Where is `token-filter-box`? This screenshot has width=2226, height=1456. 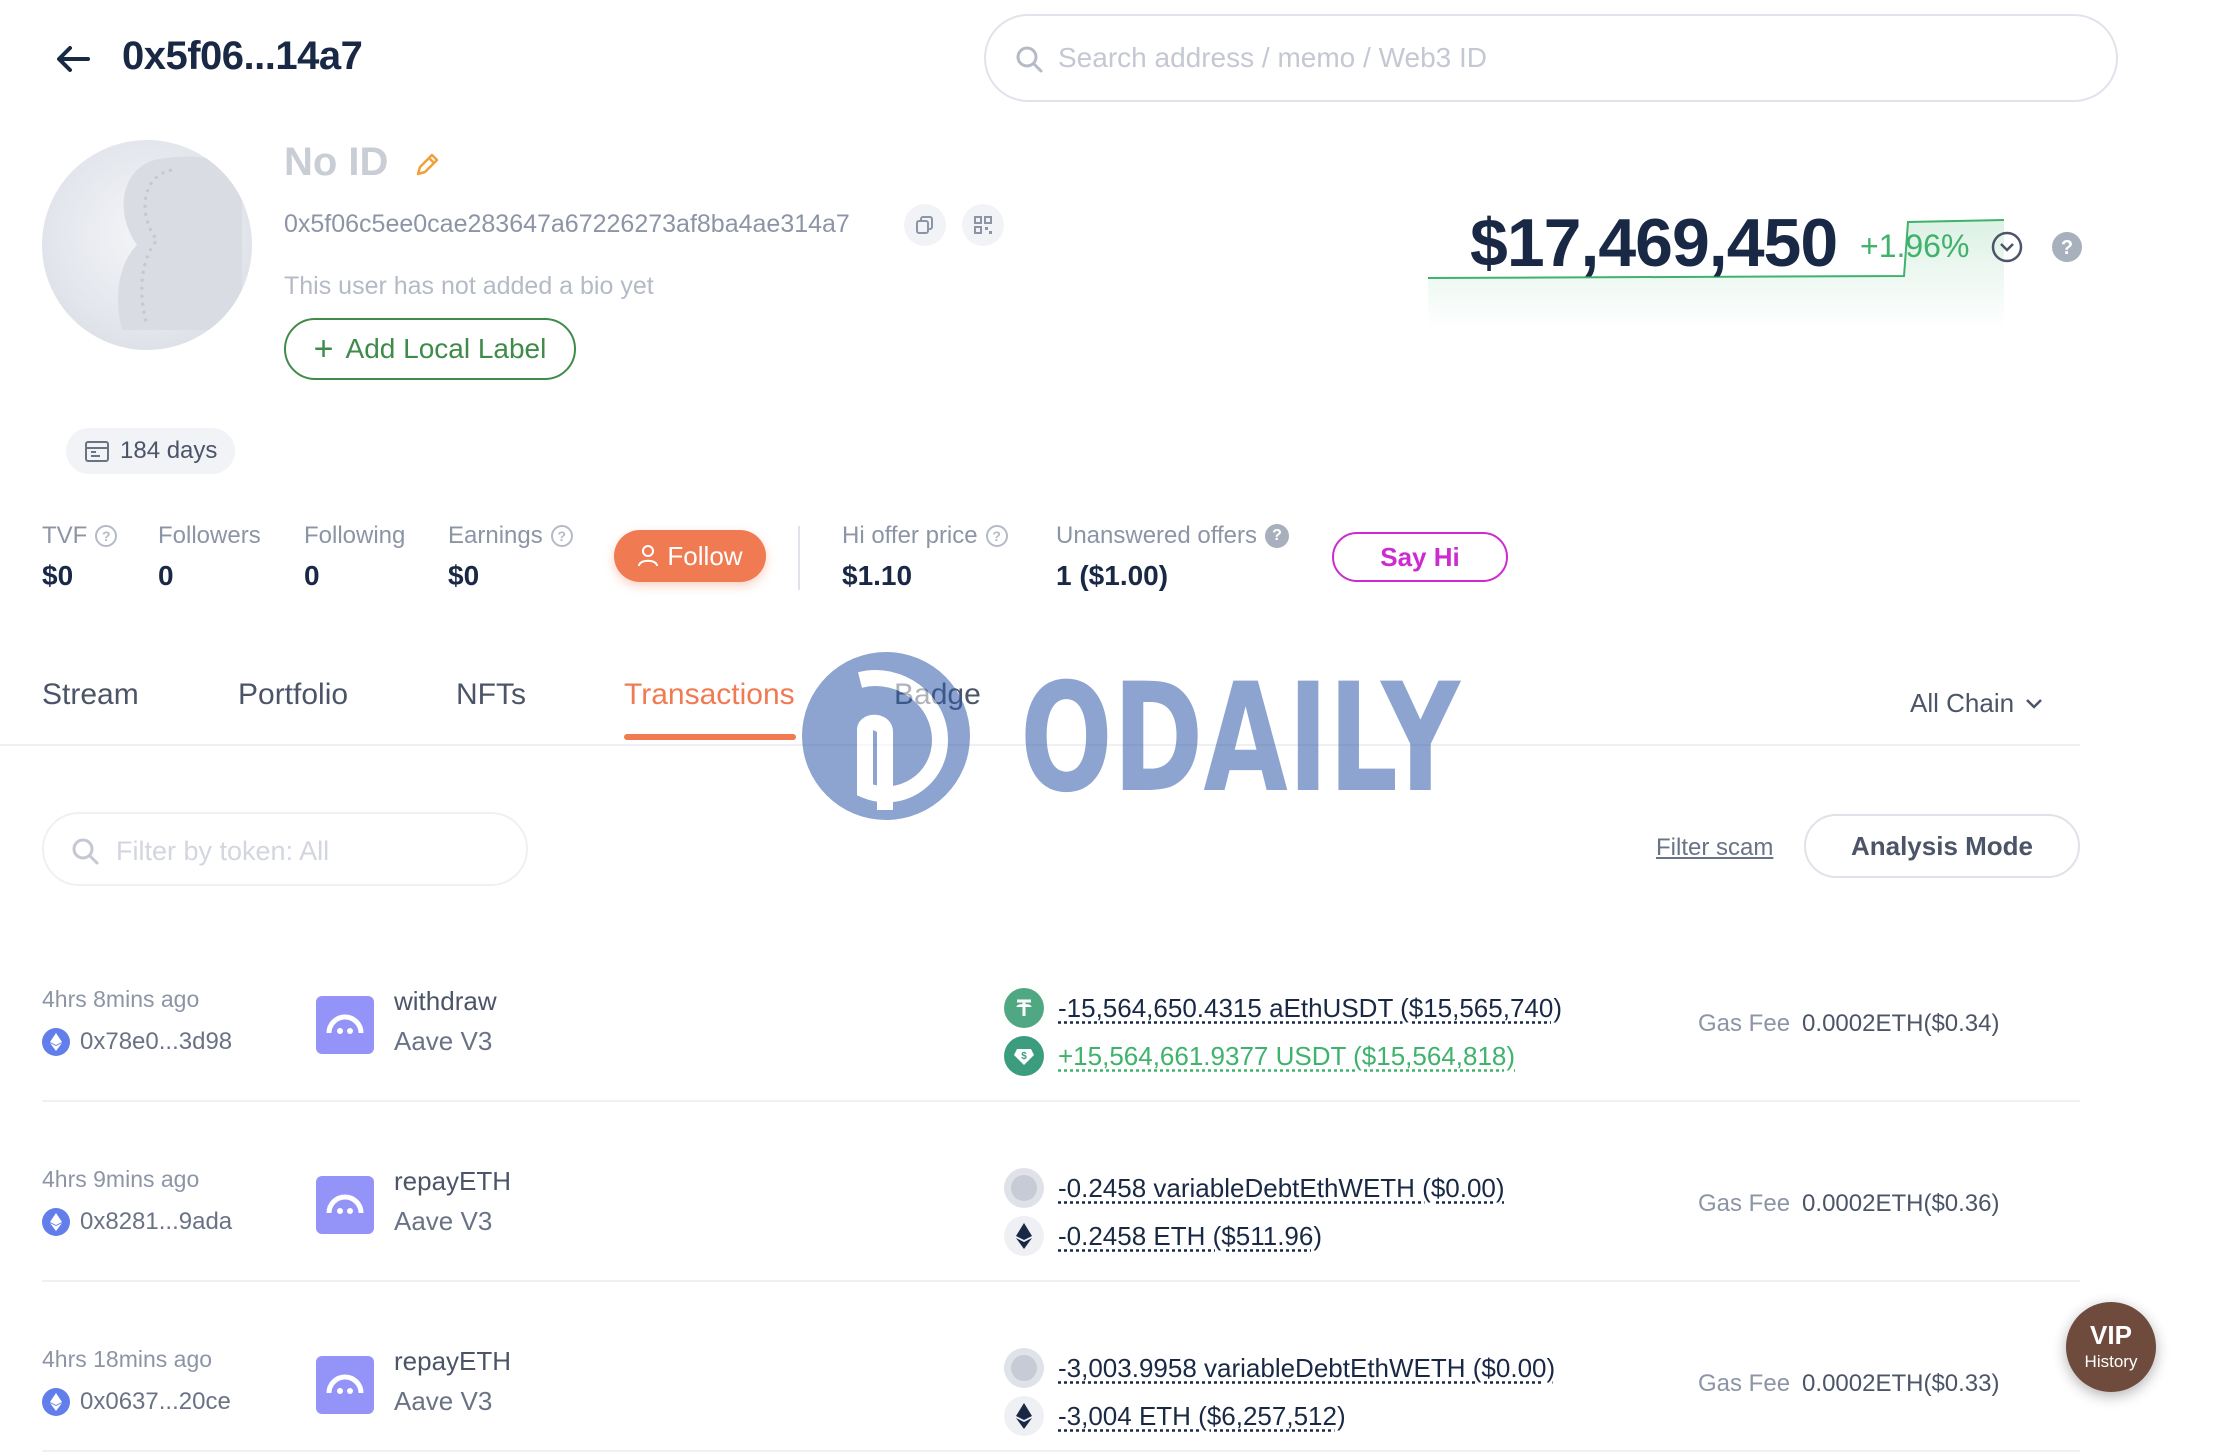 token-filter-box is located at coordinates (285, 849).